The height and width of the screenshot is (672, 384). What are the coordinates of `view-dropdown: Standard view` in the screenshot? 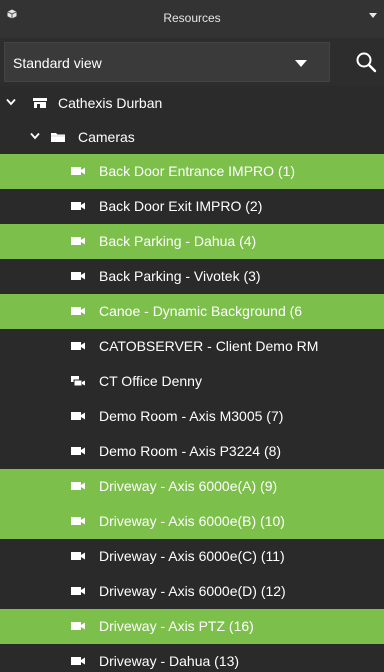 It's located at (167, 62).